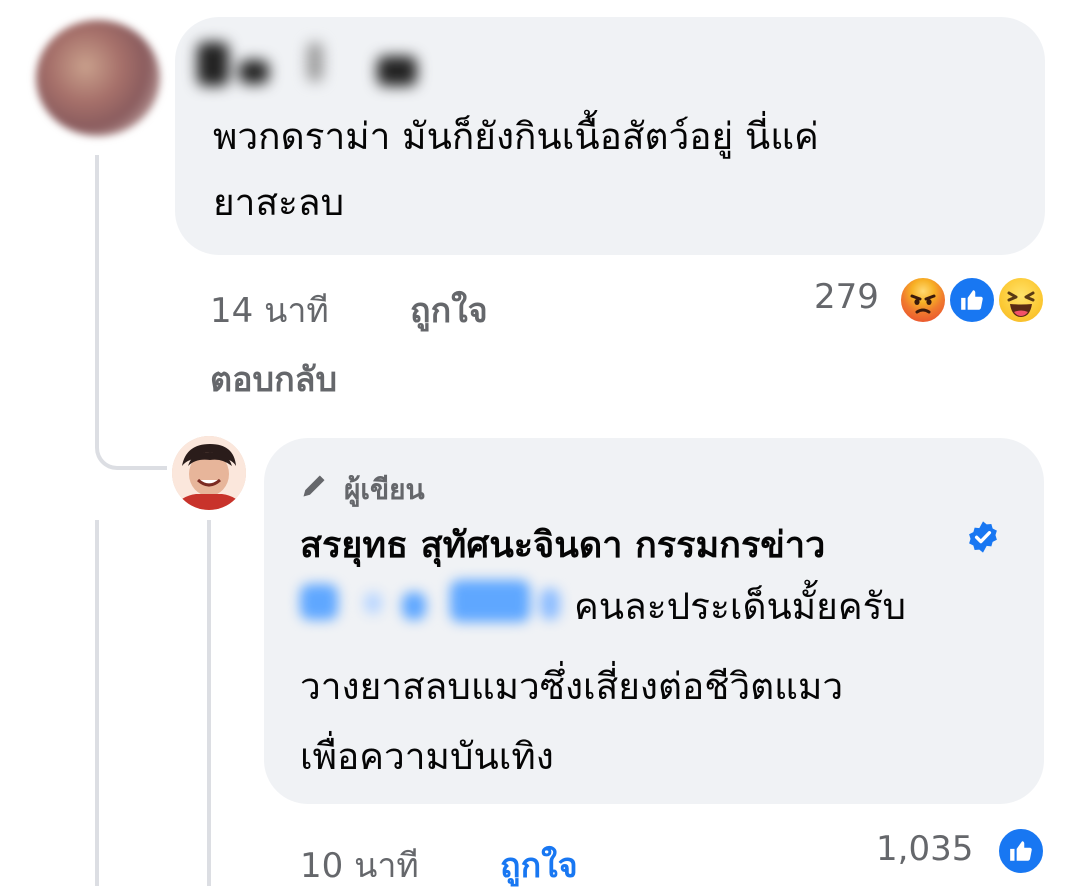 The height and width of the screenshot is (892, 1080). What do you see at coordinates (98, 78) in the screenshot?
I see `commenter-avatar` at bounding box center [98, 78].